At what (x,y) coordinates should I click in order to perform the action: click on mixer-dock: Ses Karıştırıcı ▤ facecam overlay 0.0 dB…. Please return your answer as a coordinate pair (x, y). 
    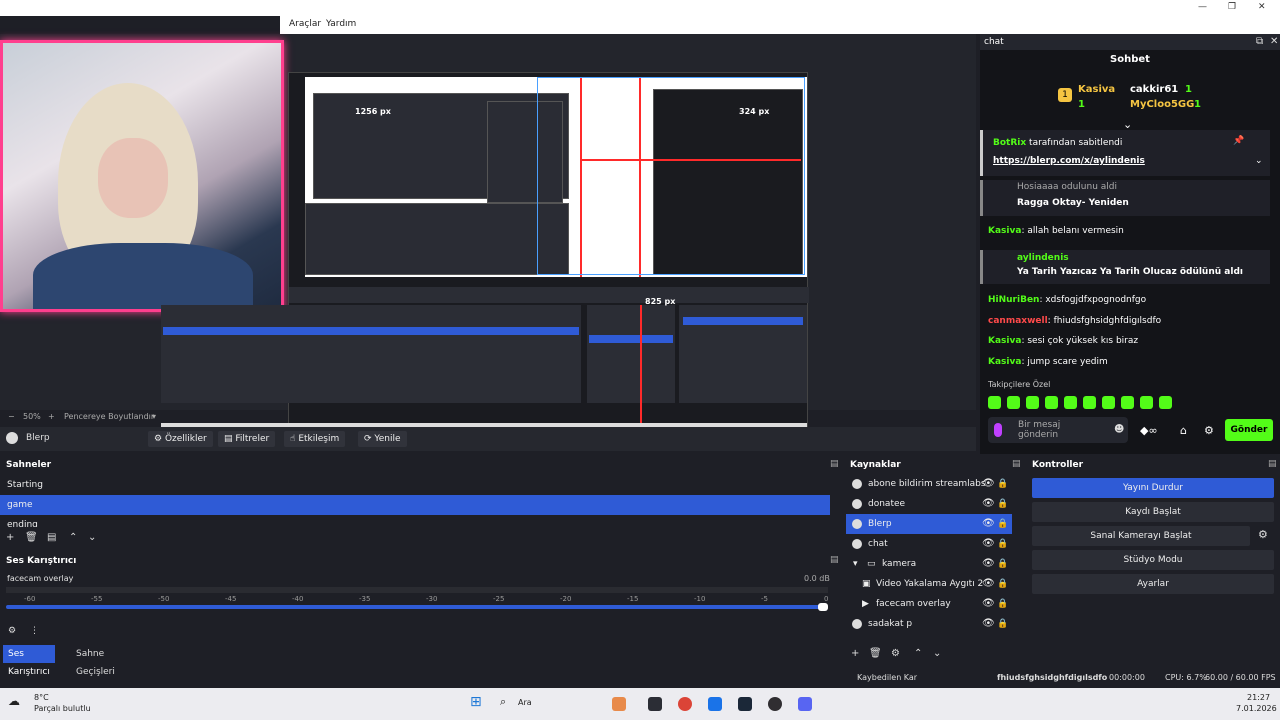
    Looking at the image, I should click on (421, 597).